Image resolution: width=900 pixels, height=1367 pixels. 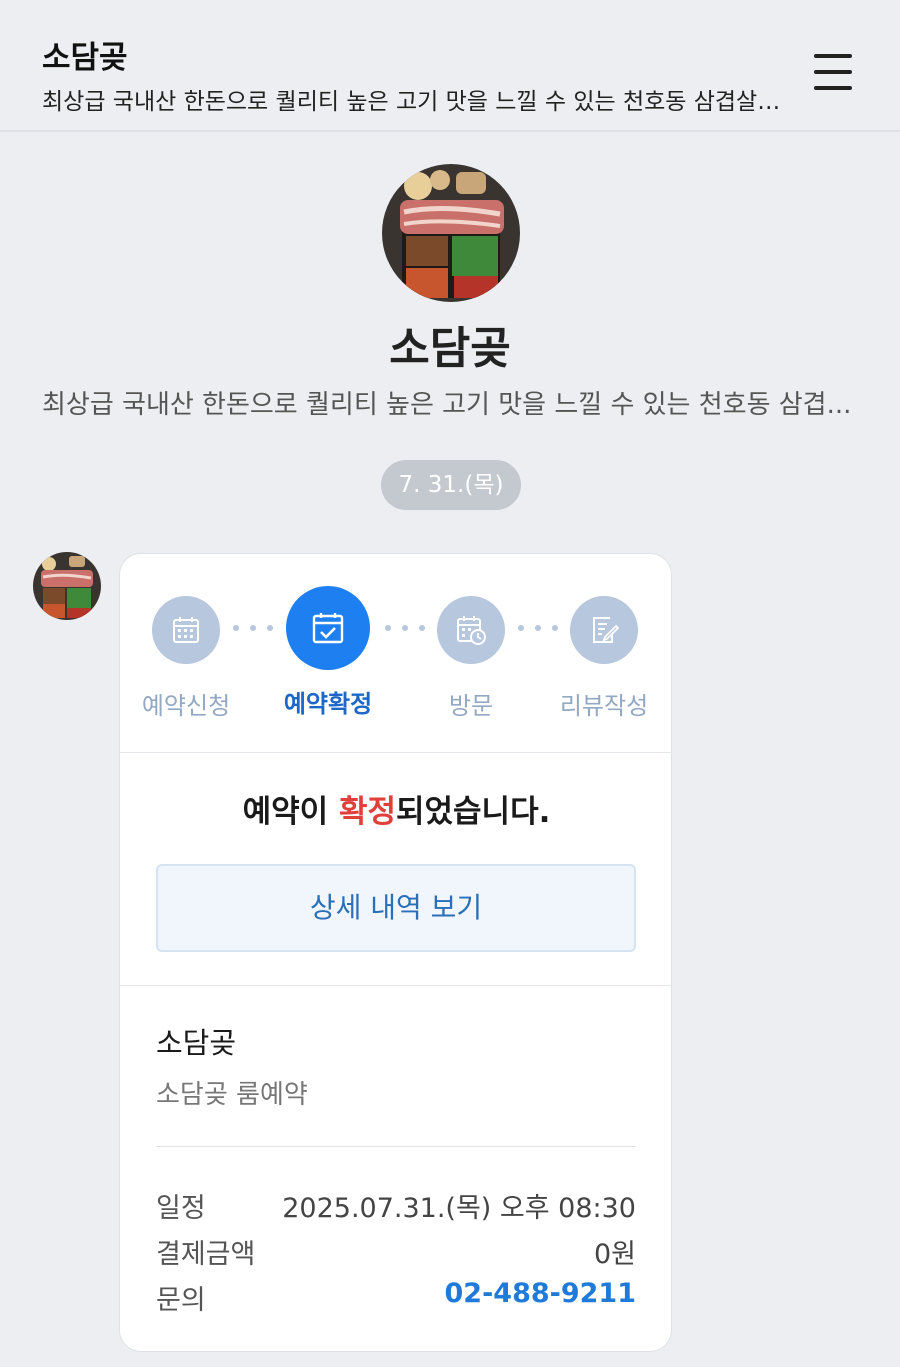 What do you see at coordinates (196, 1043) in the screenshot?
I see `shop-name: 소담곶` at bounding box center [196, 1043].